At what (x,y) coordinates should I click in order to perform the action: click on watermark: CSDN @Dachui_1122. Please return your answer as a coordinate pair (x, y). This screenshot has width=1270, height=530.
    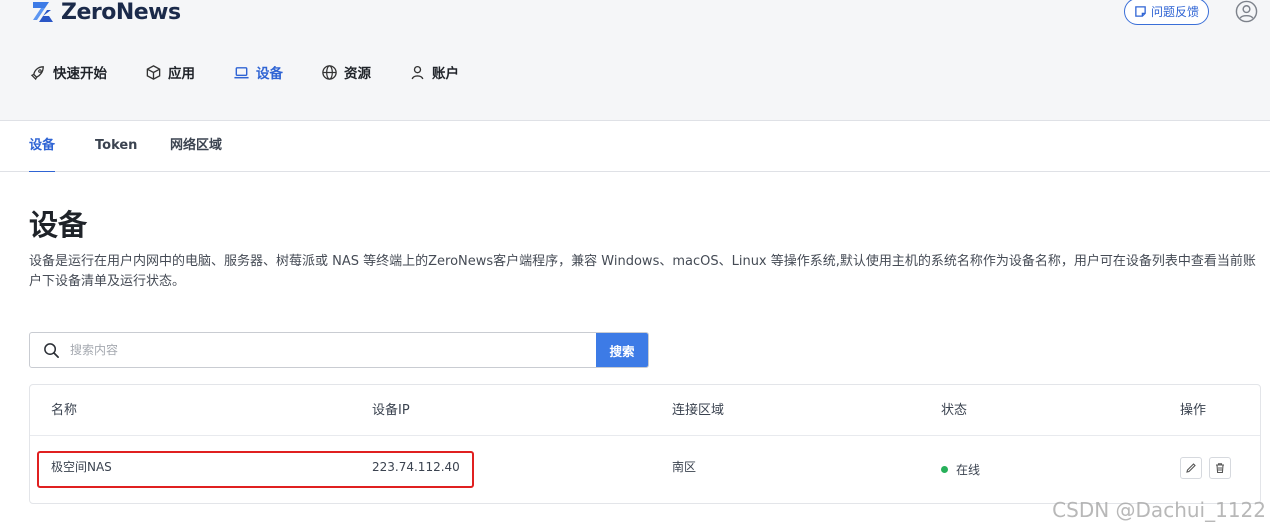
    Looking at the image, I should click on (1159, 510).